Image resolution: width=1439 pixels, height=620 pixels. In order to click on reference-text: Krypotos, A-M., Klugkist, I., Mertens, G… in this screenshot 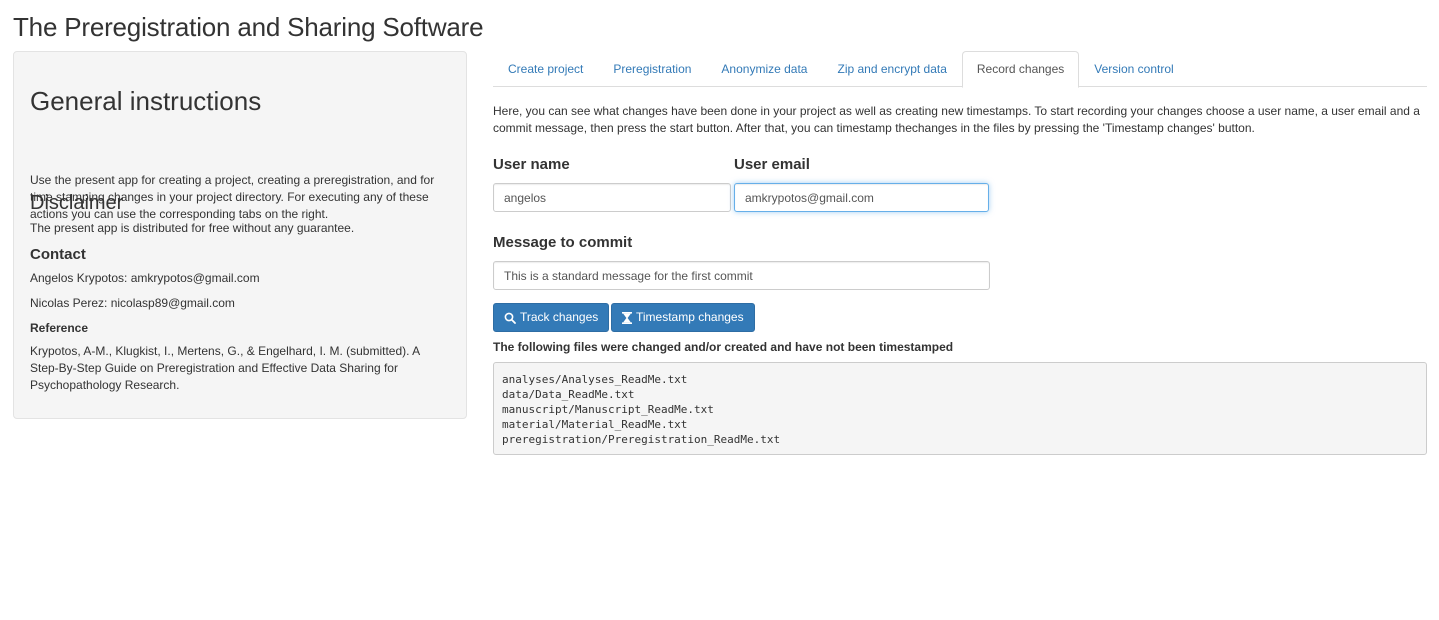, I will do `click(225, 368)`.